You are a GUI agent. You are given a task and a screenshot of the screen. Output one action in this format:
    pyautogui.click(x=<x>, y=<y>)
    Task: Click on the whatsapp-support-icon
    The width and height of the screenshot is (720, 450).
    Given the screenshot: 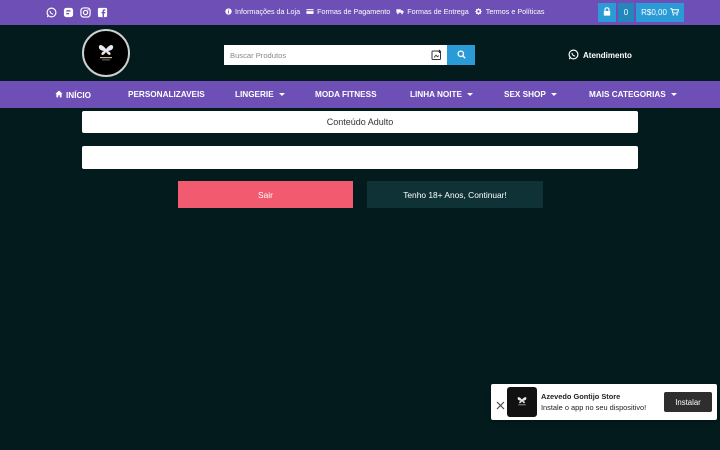 What is the action you would take?
    pyautogui.click(x=573, y=55)
    